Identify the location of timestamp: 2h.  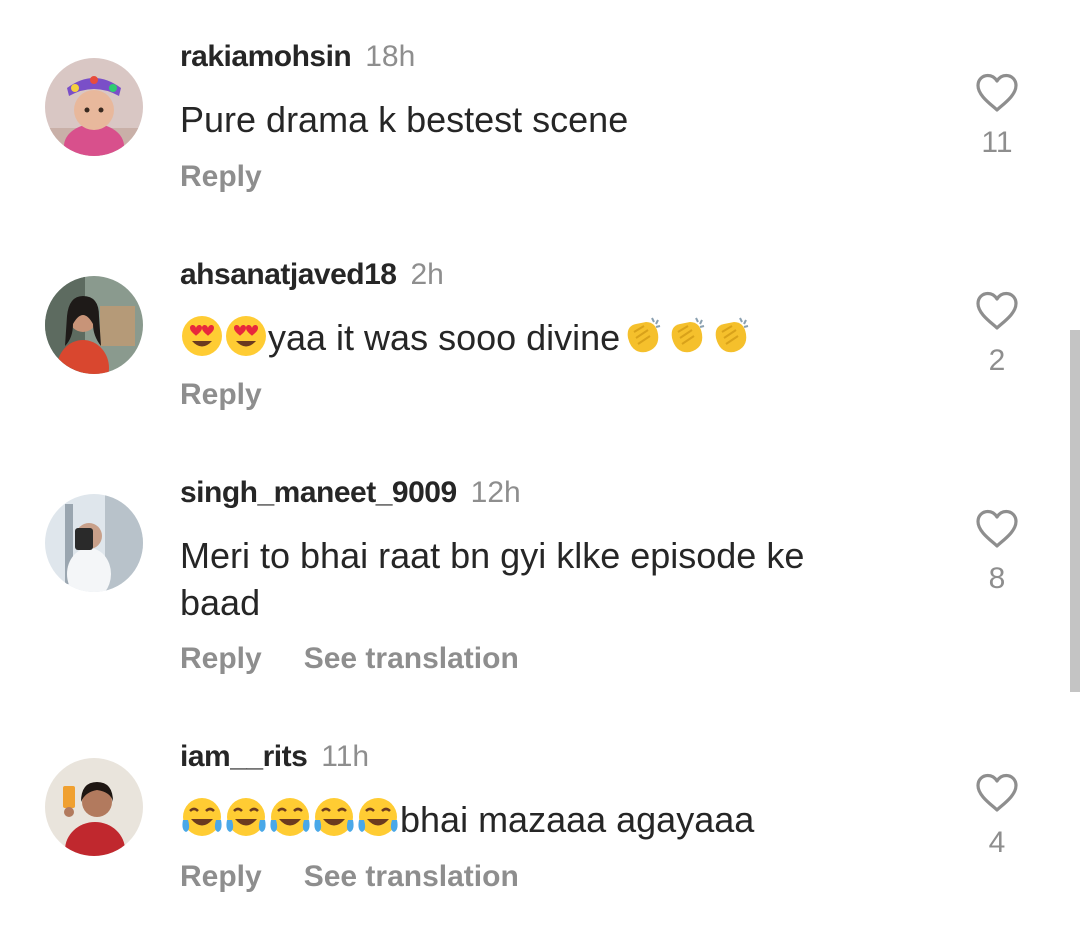
(427, 274).